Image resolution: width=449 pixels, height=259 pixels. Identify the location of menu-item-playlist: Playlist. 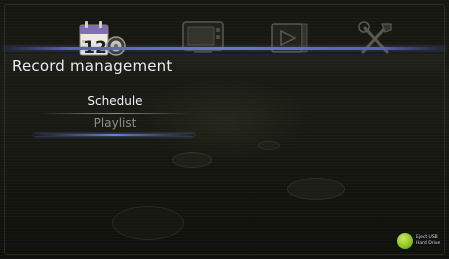
(115, 126).